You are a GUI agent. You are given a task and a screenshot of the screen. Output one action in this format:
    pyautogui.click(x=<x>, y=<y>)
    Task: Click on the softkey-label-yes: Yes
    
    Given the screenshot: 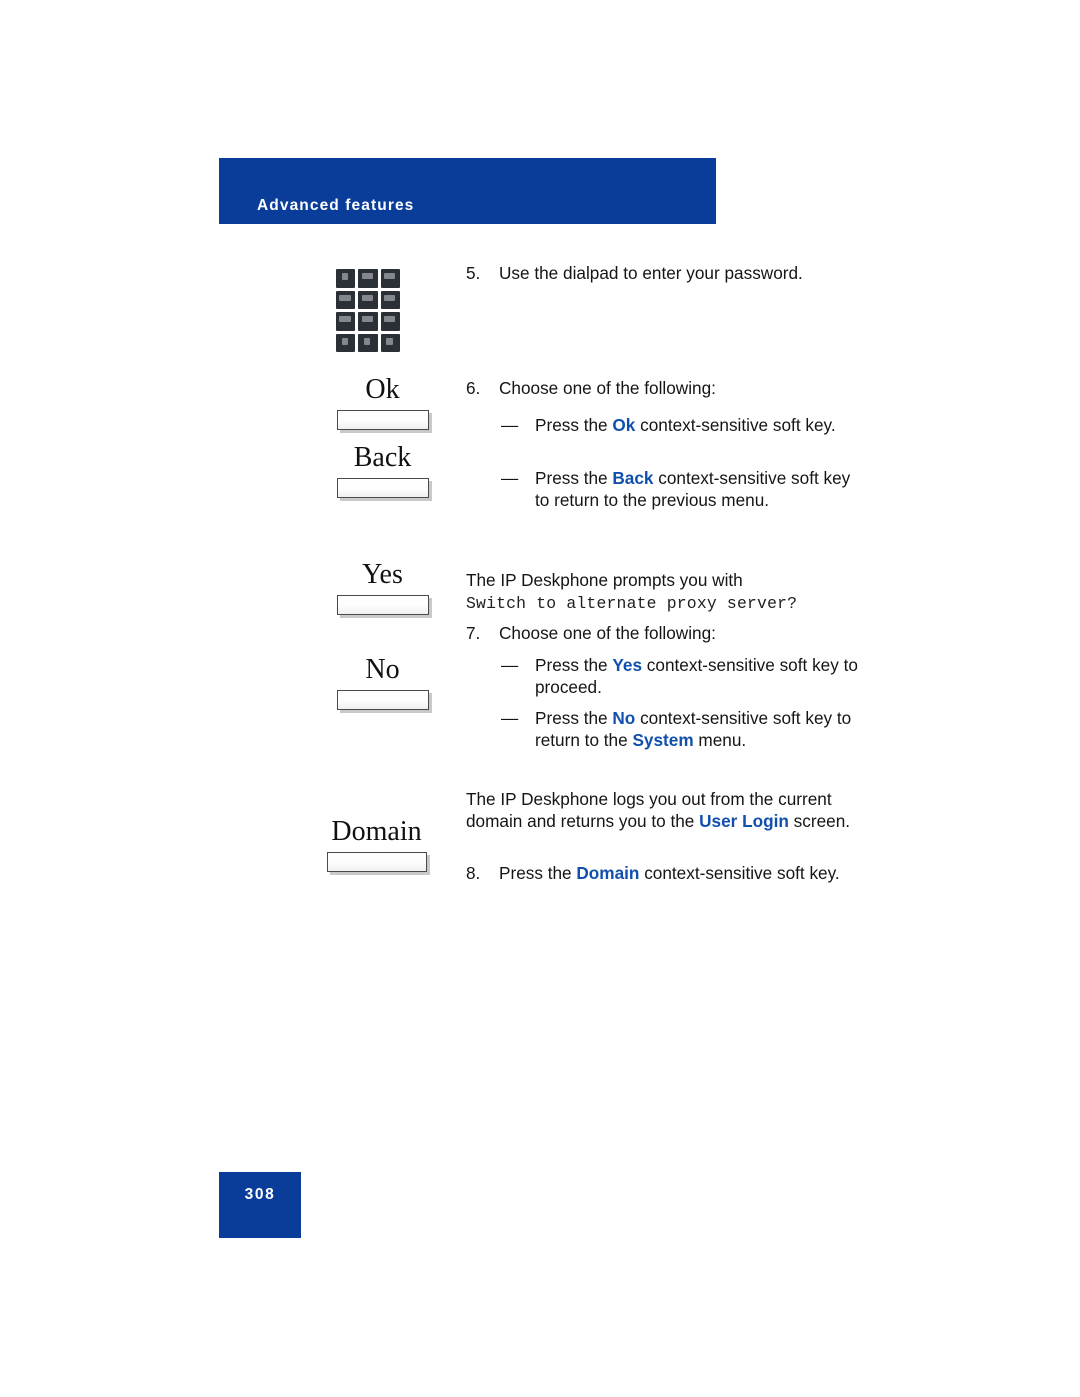 What is the action you would take?
    pyautogui.click(x=382, y=574)
    